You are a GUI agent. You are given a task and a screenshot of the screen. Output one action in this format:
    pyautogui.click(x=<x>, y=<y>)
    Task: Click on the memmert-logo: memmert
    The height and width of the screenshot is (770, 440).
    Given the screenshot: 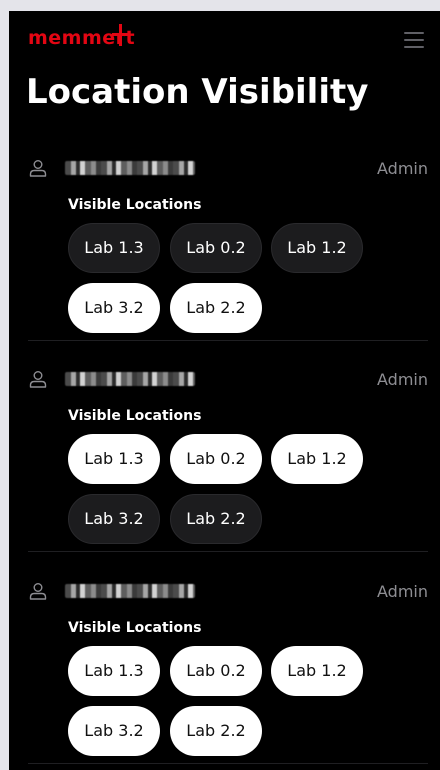 What is the action you would take?
    pyautogui.click(x=81, y=36)
    